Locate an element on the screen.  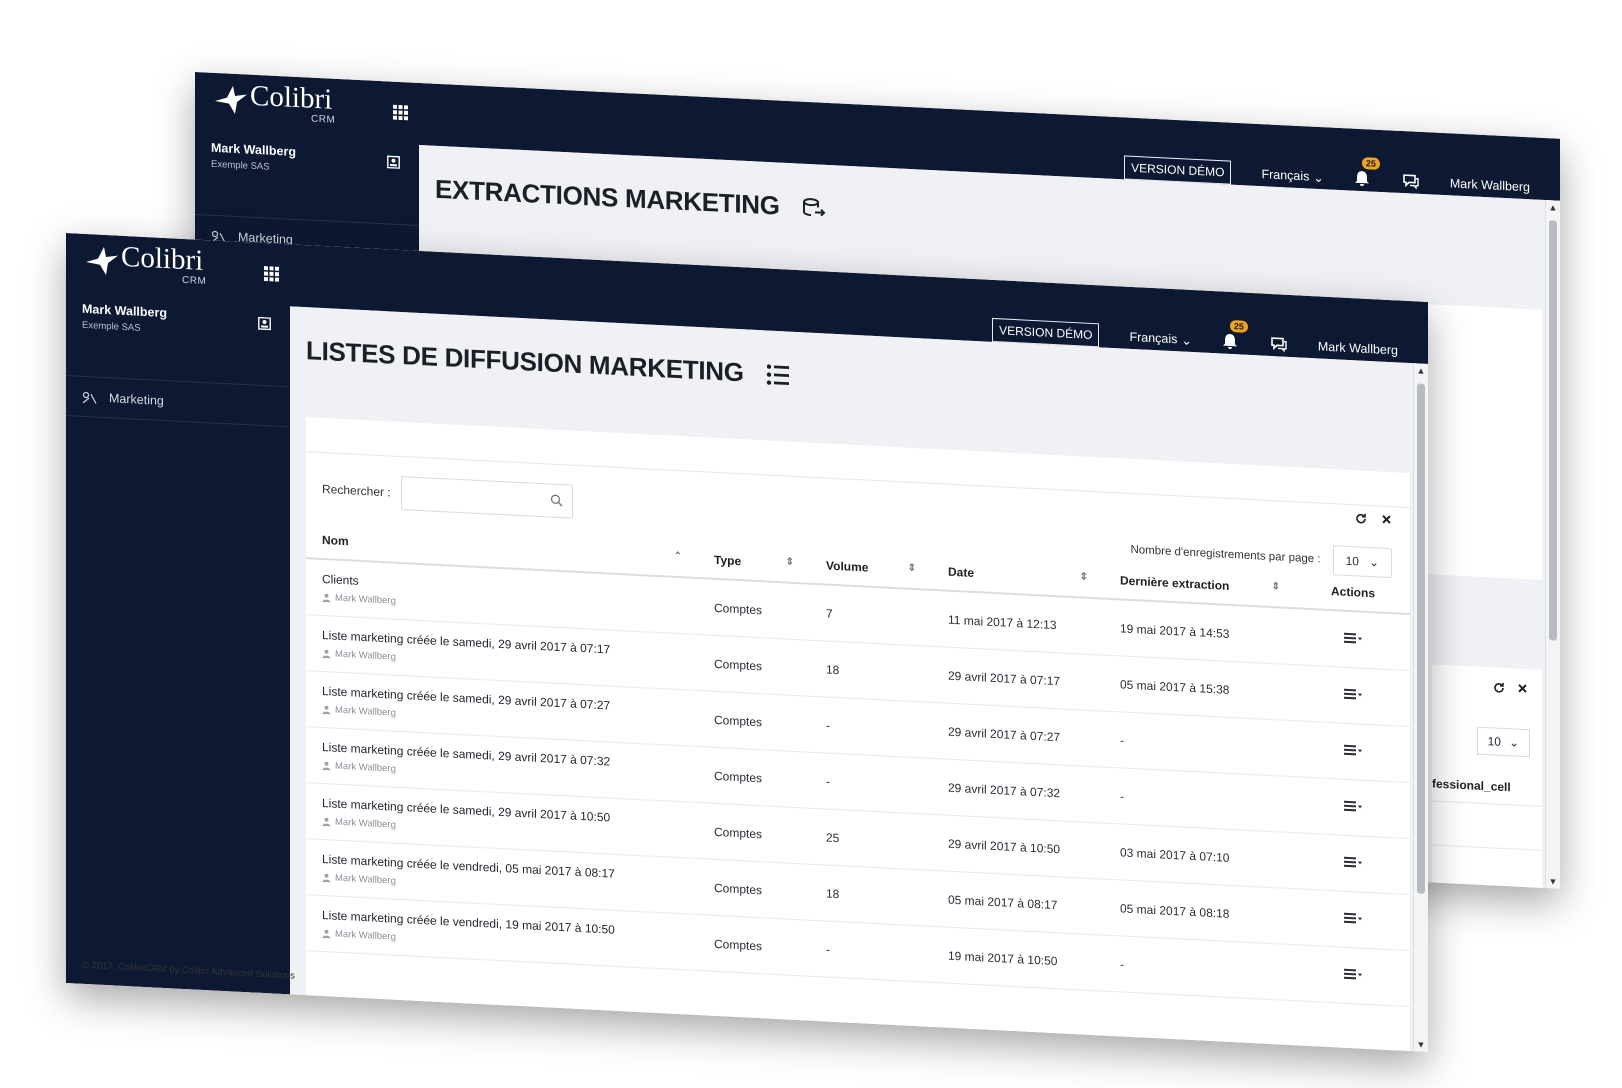
page-title-text: LISTES DE DIFFUSION MARKETING is located at coordinates (525, 361).